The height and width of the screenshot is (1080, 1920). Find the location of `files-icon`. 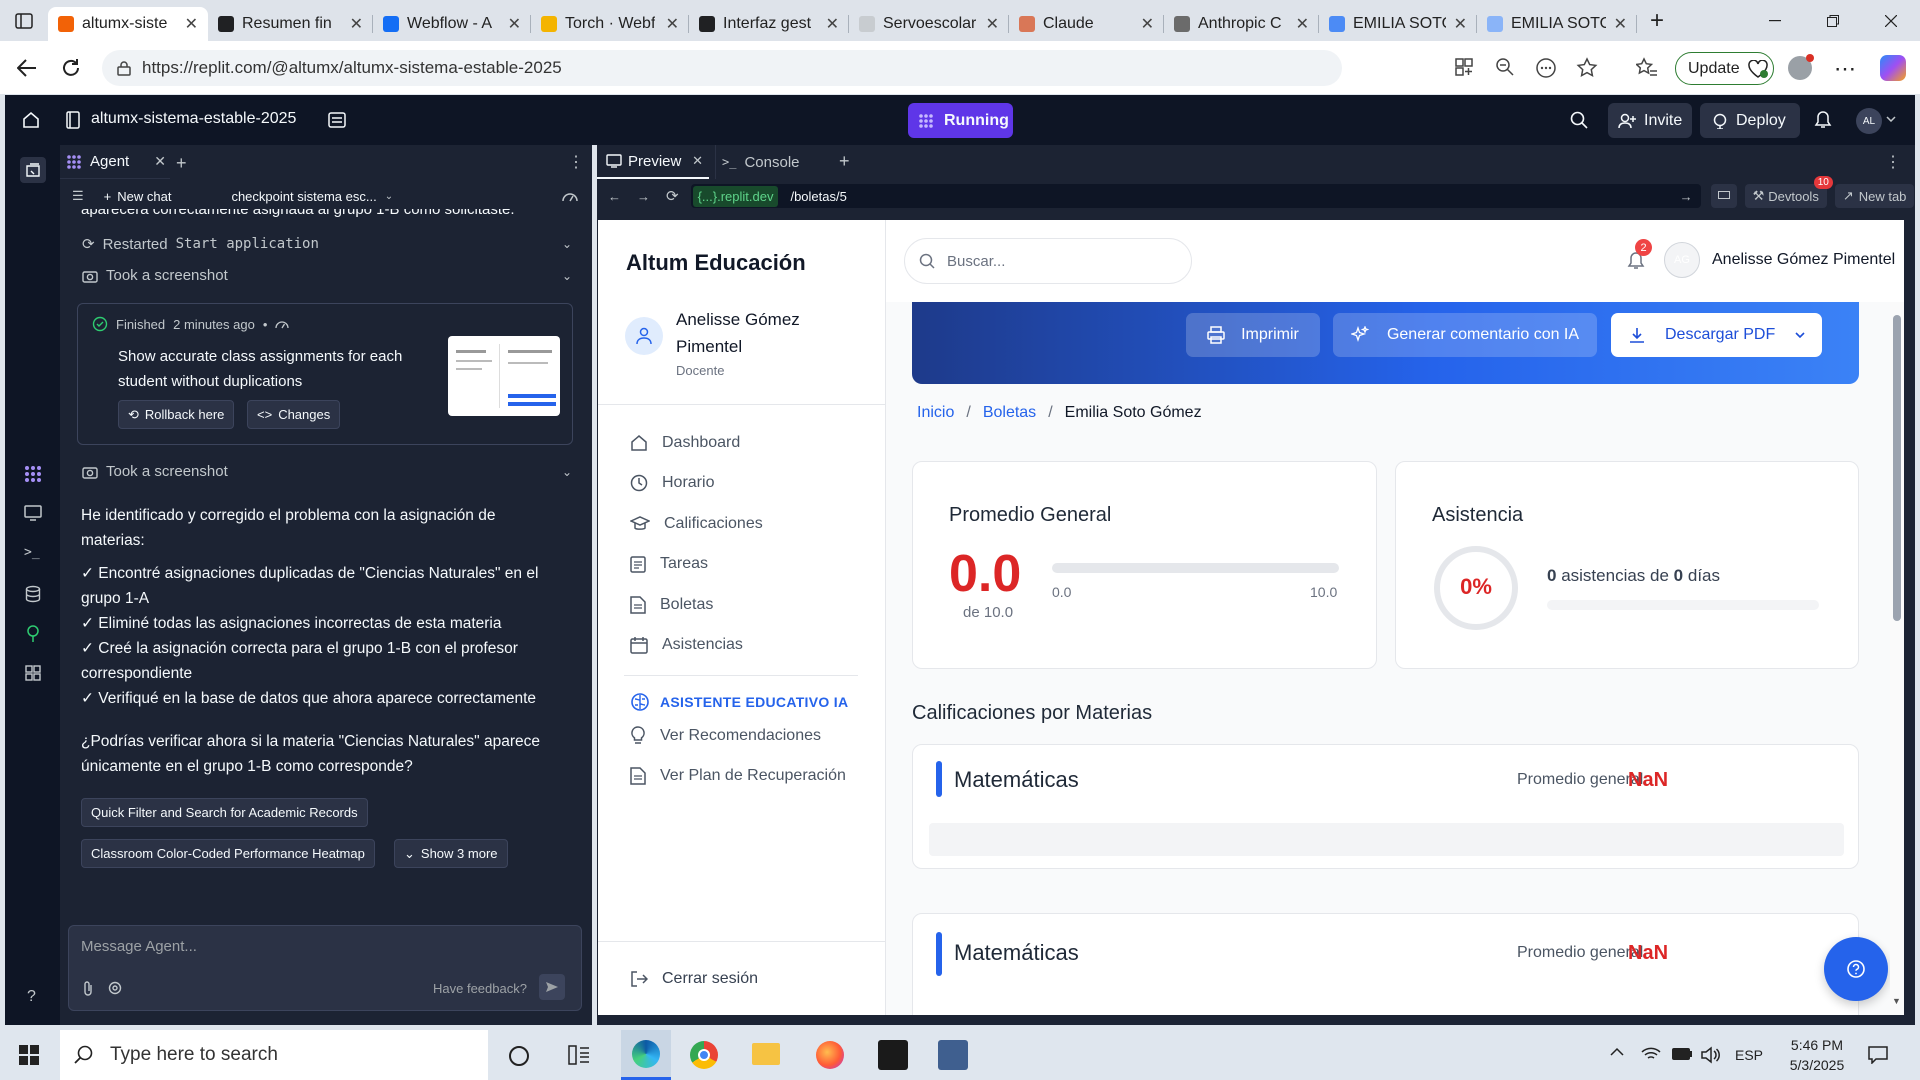

files-icon is located at coordinates (33, 170).